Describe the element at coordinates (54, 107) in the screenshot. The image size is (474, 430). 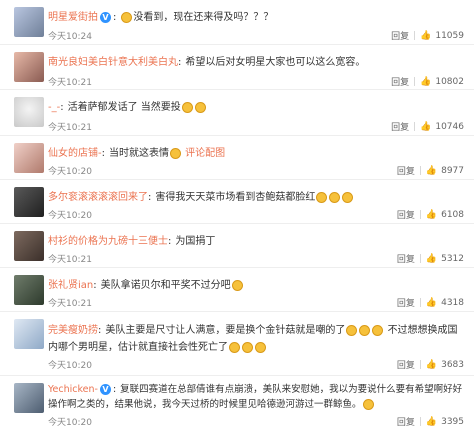
I see `username-link: -_-` at that location.